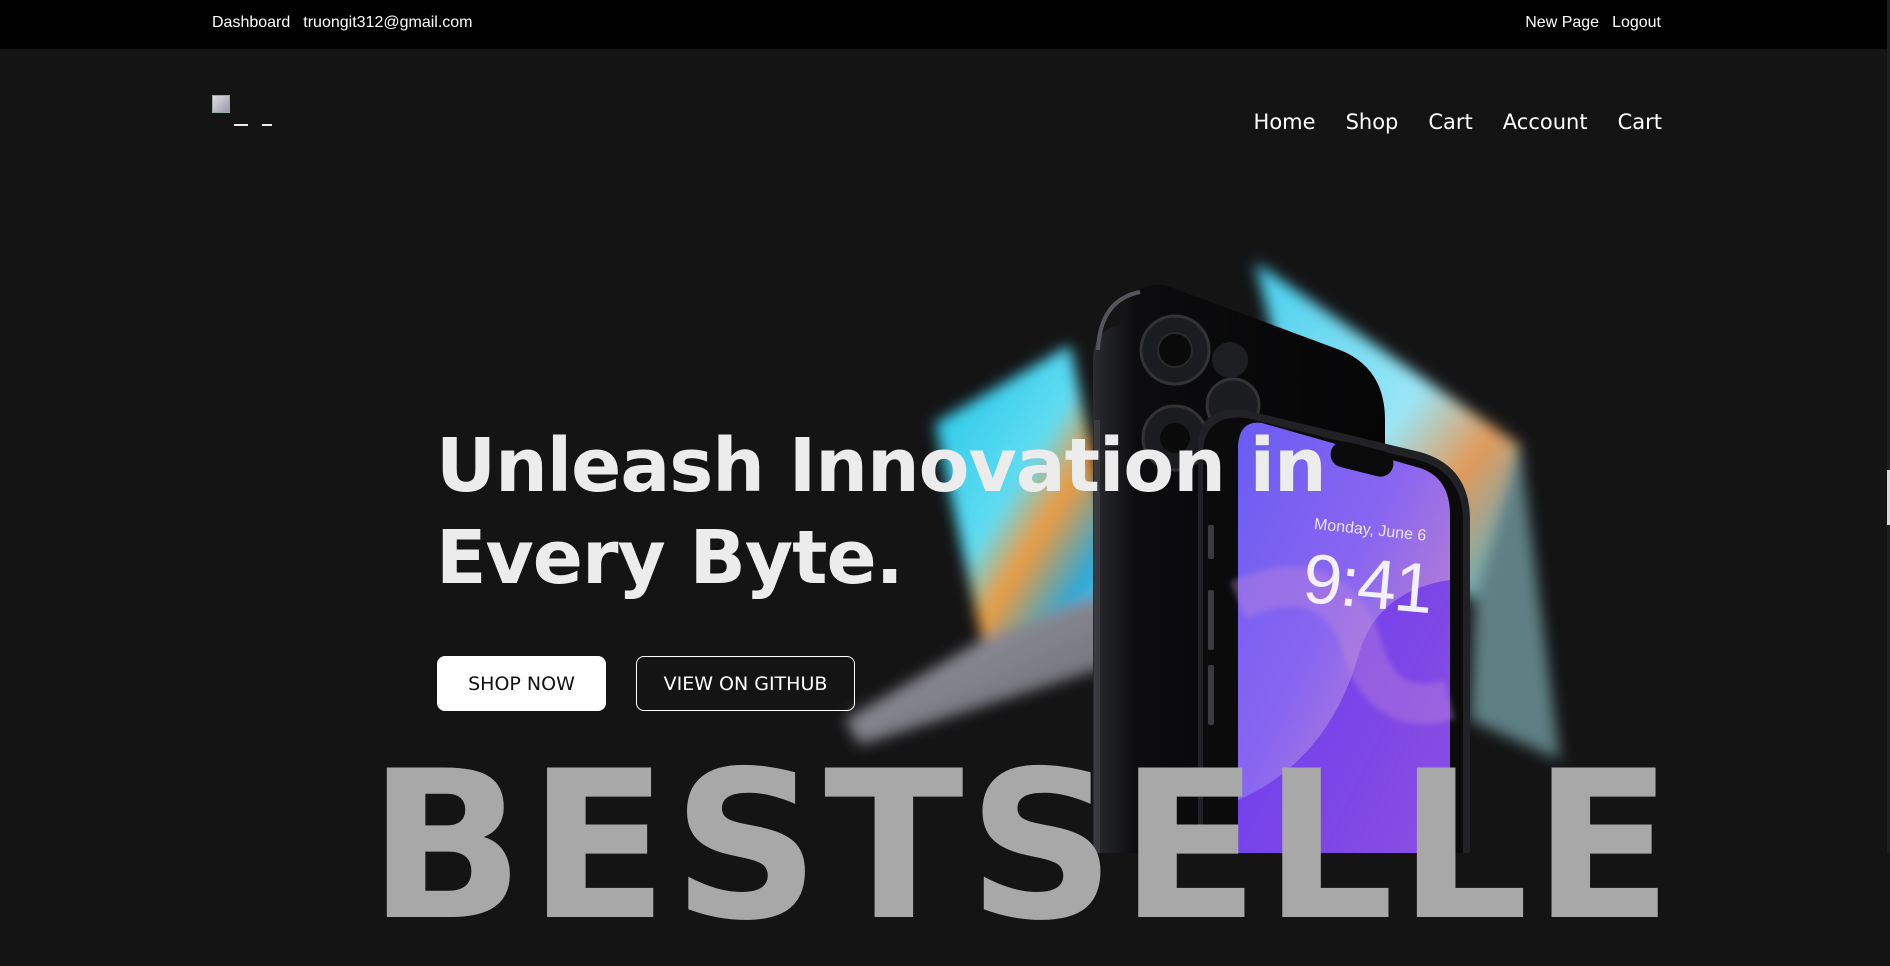  I want to click on hero-headline-line2: Every Byte., so click(670, 558).